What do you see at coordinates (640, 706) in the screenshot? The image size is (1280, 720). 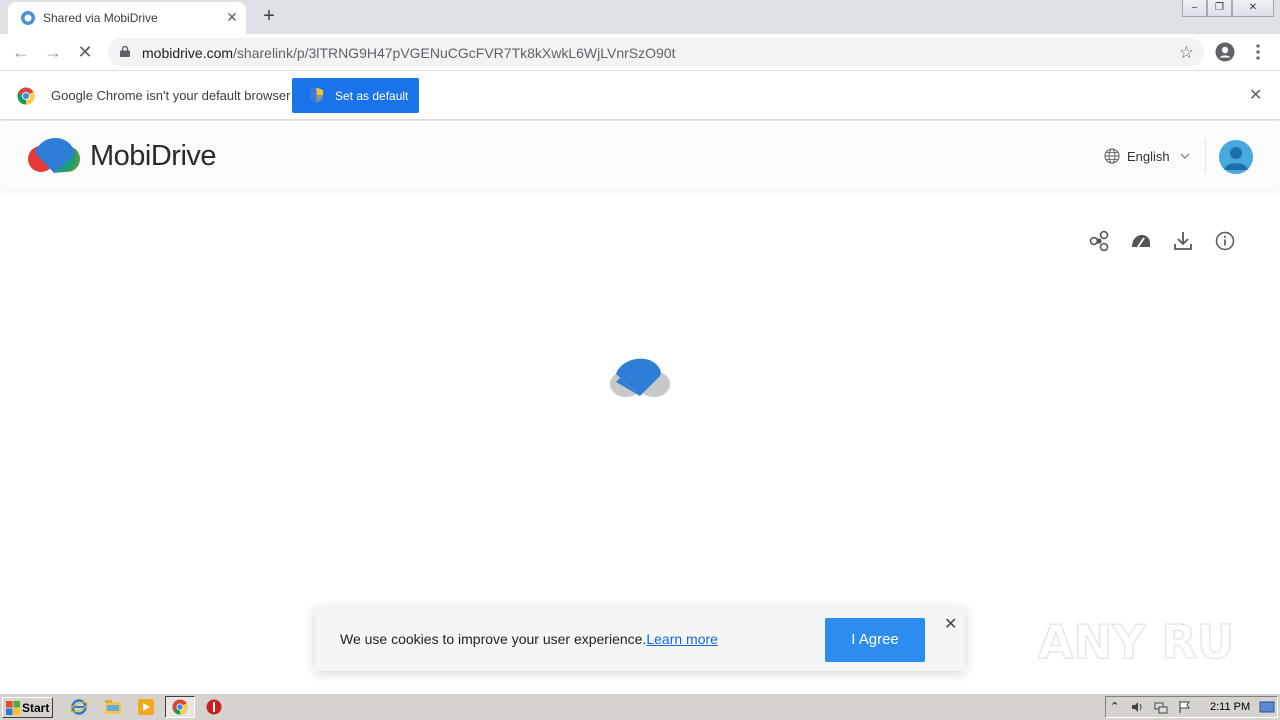 I see `taskbar: Start ⌃ 2:11 PM` at bounding box center [640, 706].